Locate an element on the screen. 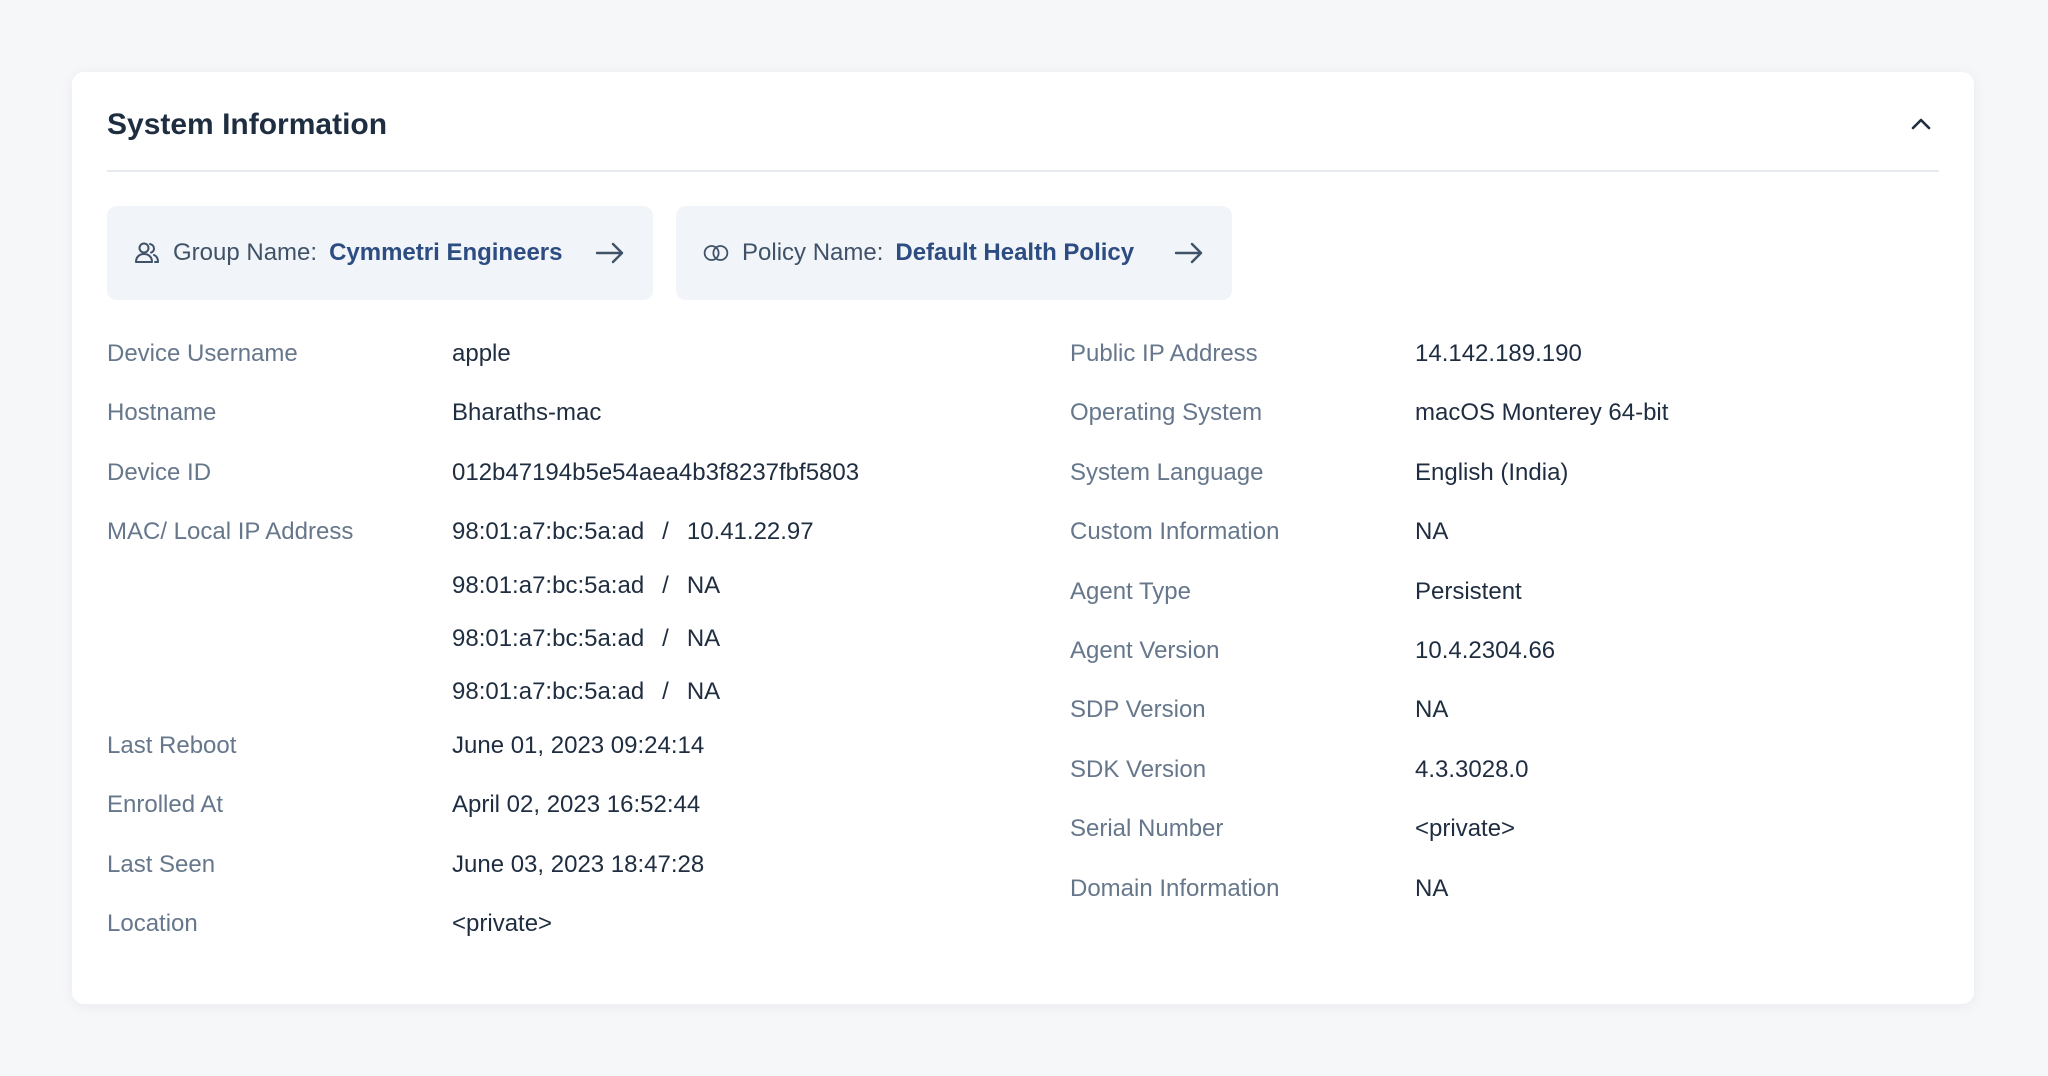 The height and width of the screenshot is (1076, 2048). detail-value: Bharaths-mac is located at coordinates (527, 413).